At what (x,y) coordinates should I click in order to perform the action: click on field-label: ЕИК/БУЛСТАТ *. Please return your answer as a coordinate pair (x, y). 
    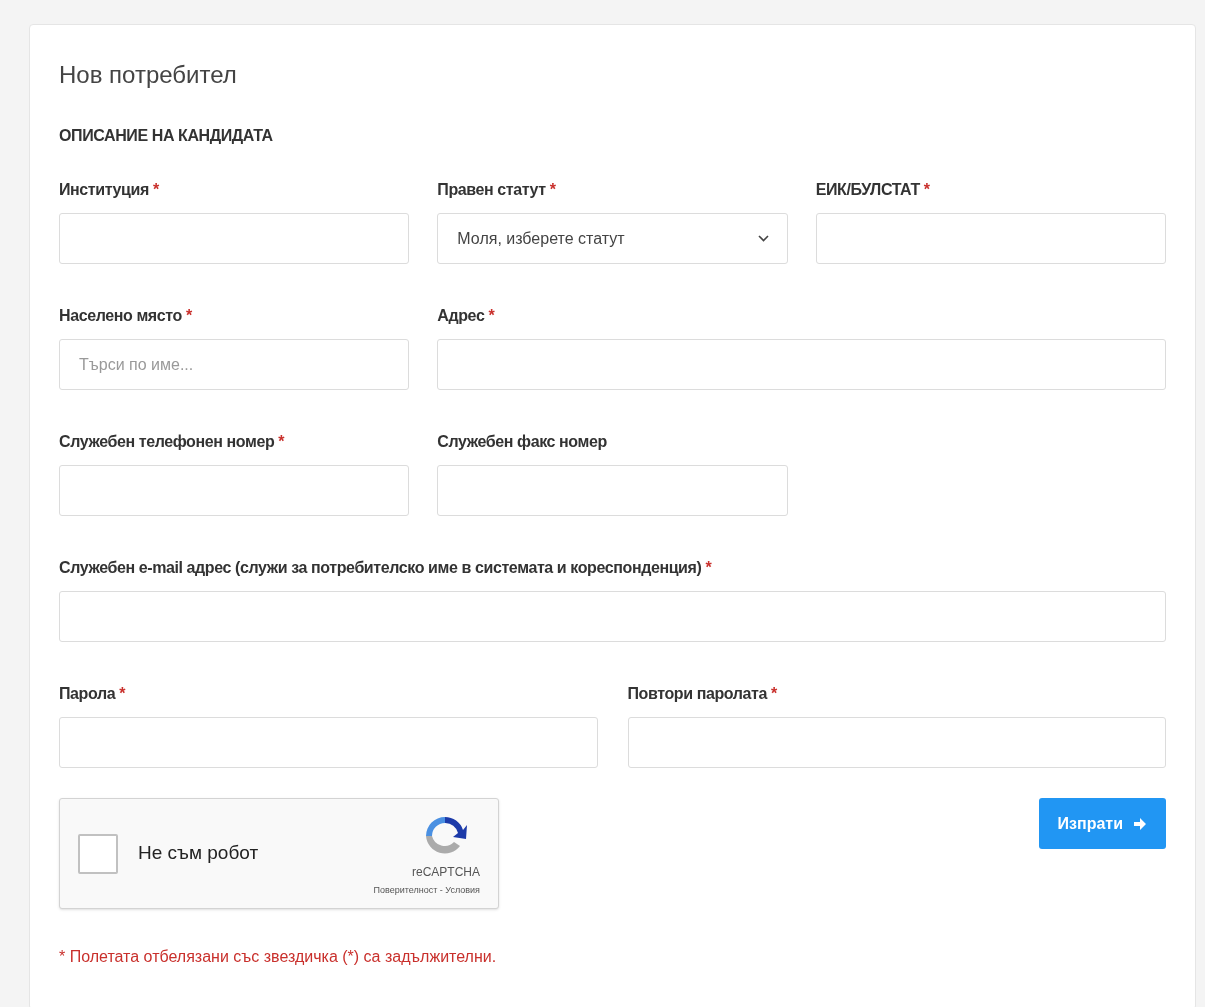
    Looking at the image, I should click on (873, 190).